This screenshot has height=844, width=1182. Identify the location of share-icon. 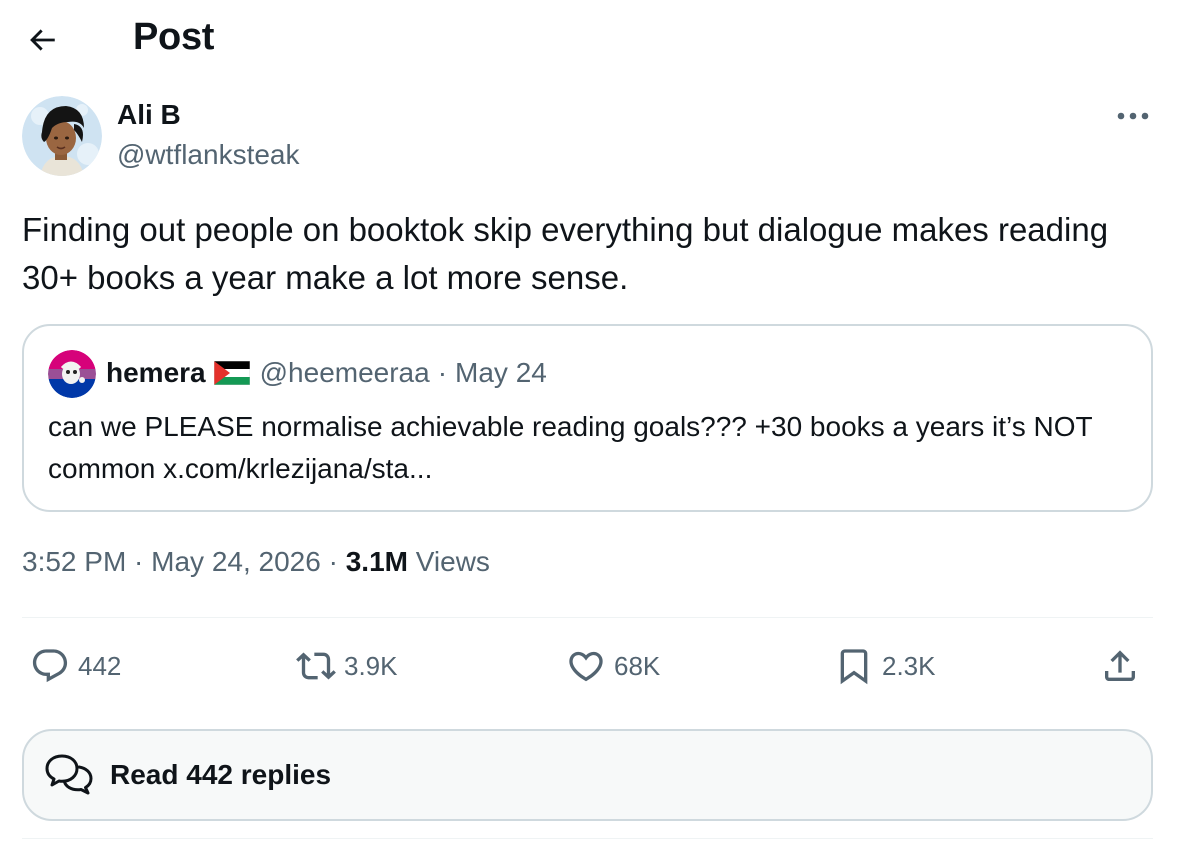
(1120, 665).